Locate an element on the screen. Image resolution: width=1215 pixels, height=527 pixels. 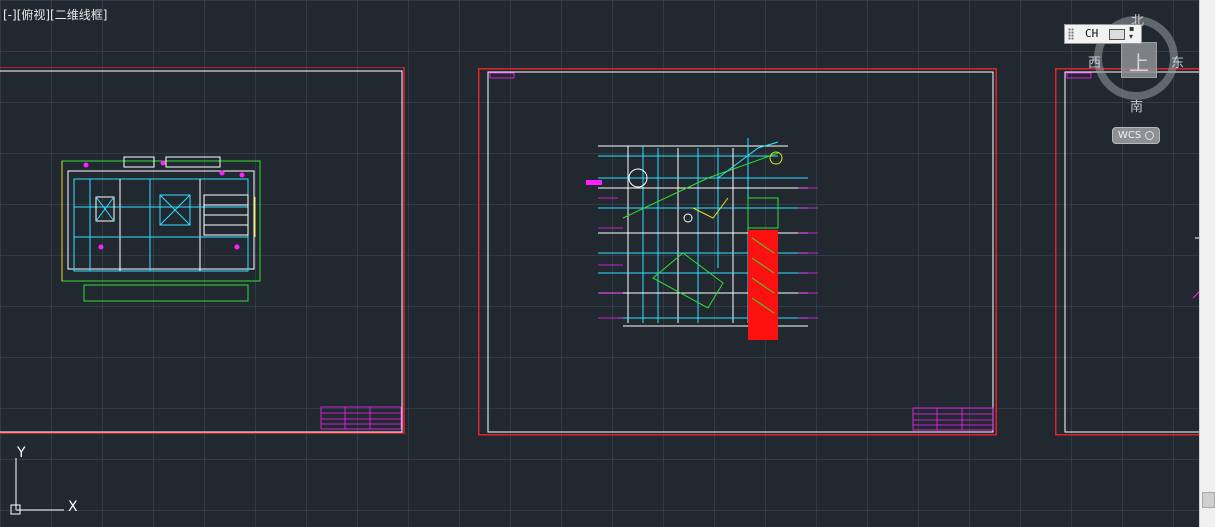
vertical-scrollbar is located at coordinates (1207, 263).